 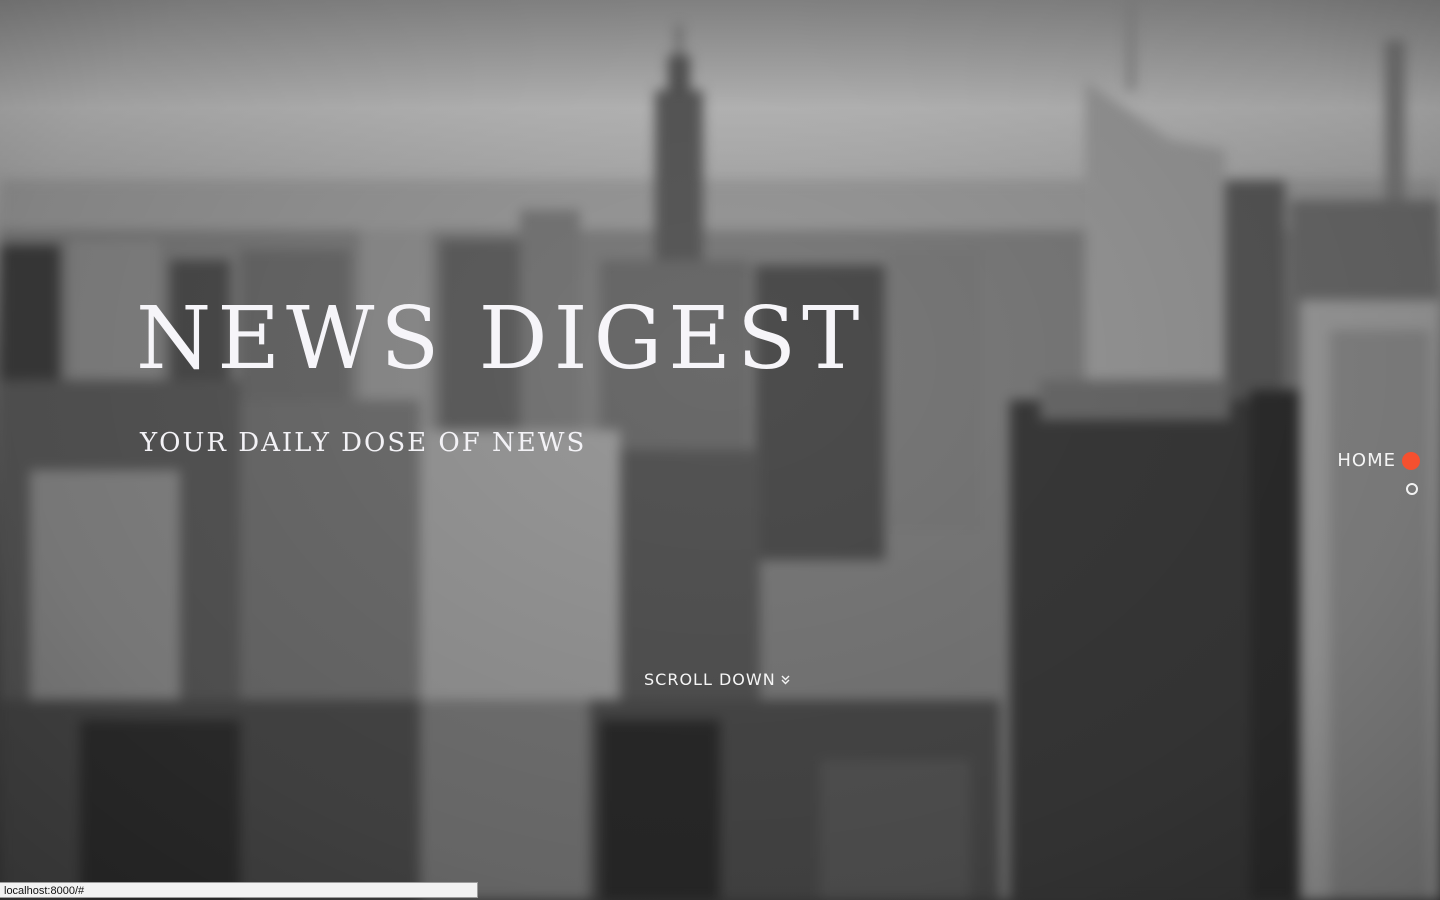 I want to click on double-chevron-down-icon, so click(x=785, y=681).